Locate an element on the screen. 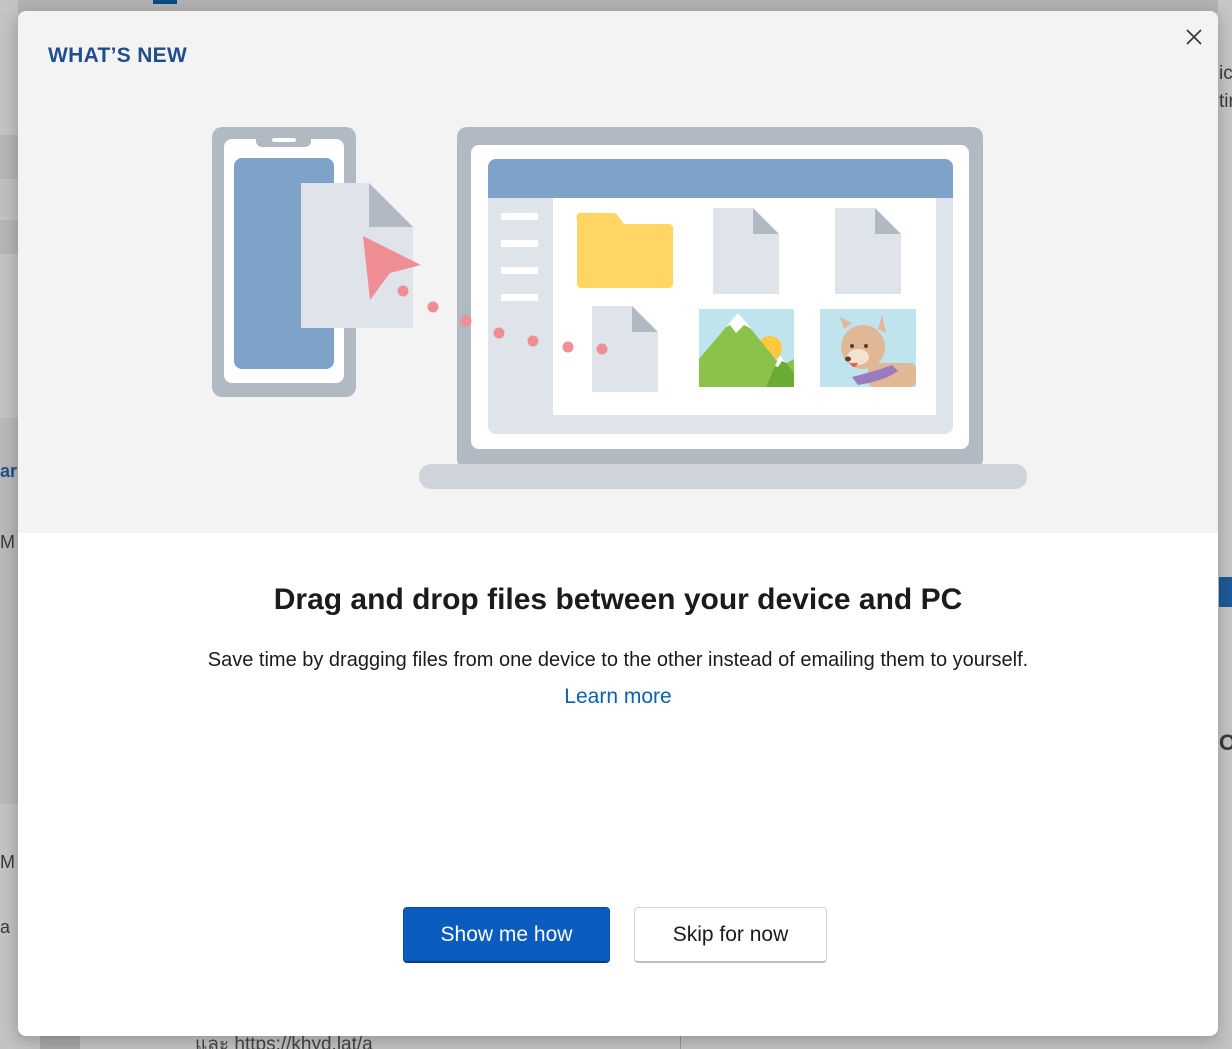 The width and height of the screenshot is (1232, 1049). background-tab-indicator is located at coordinates (165, 2).